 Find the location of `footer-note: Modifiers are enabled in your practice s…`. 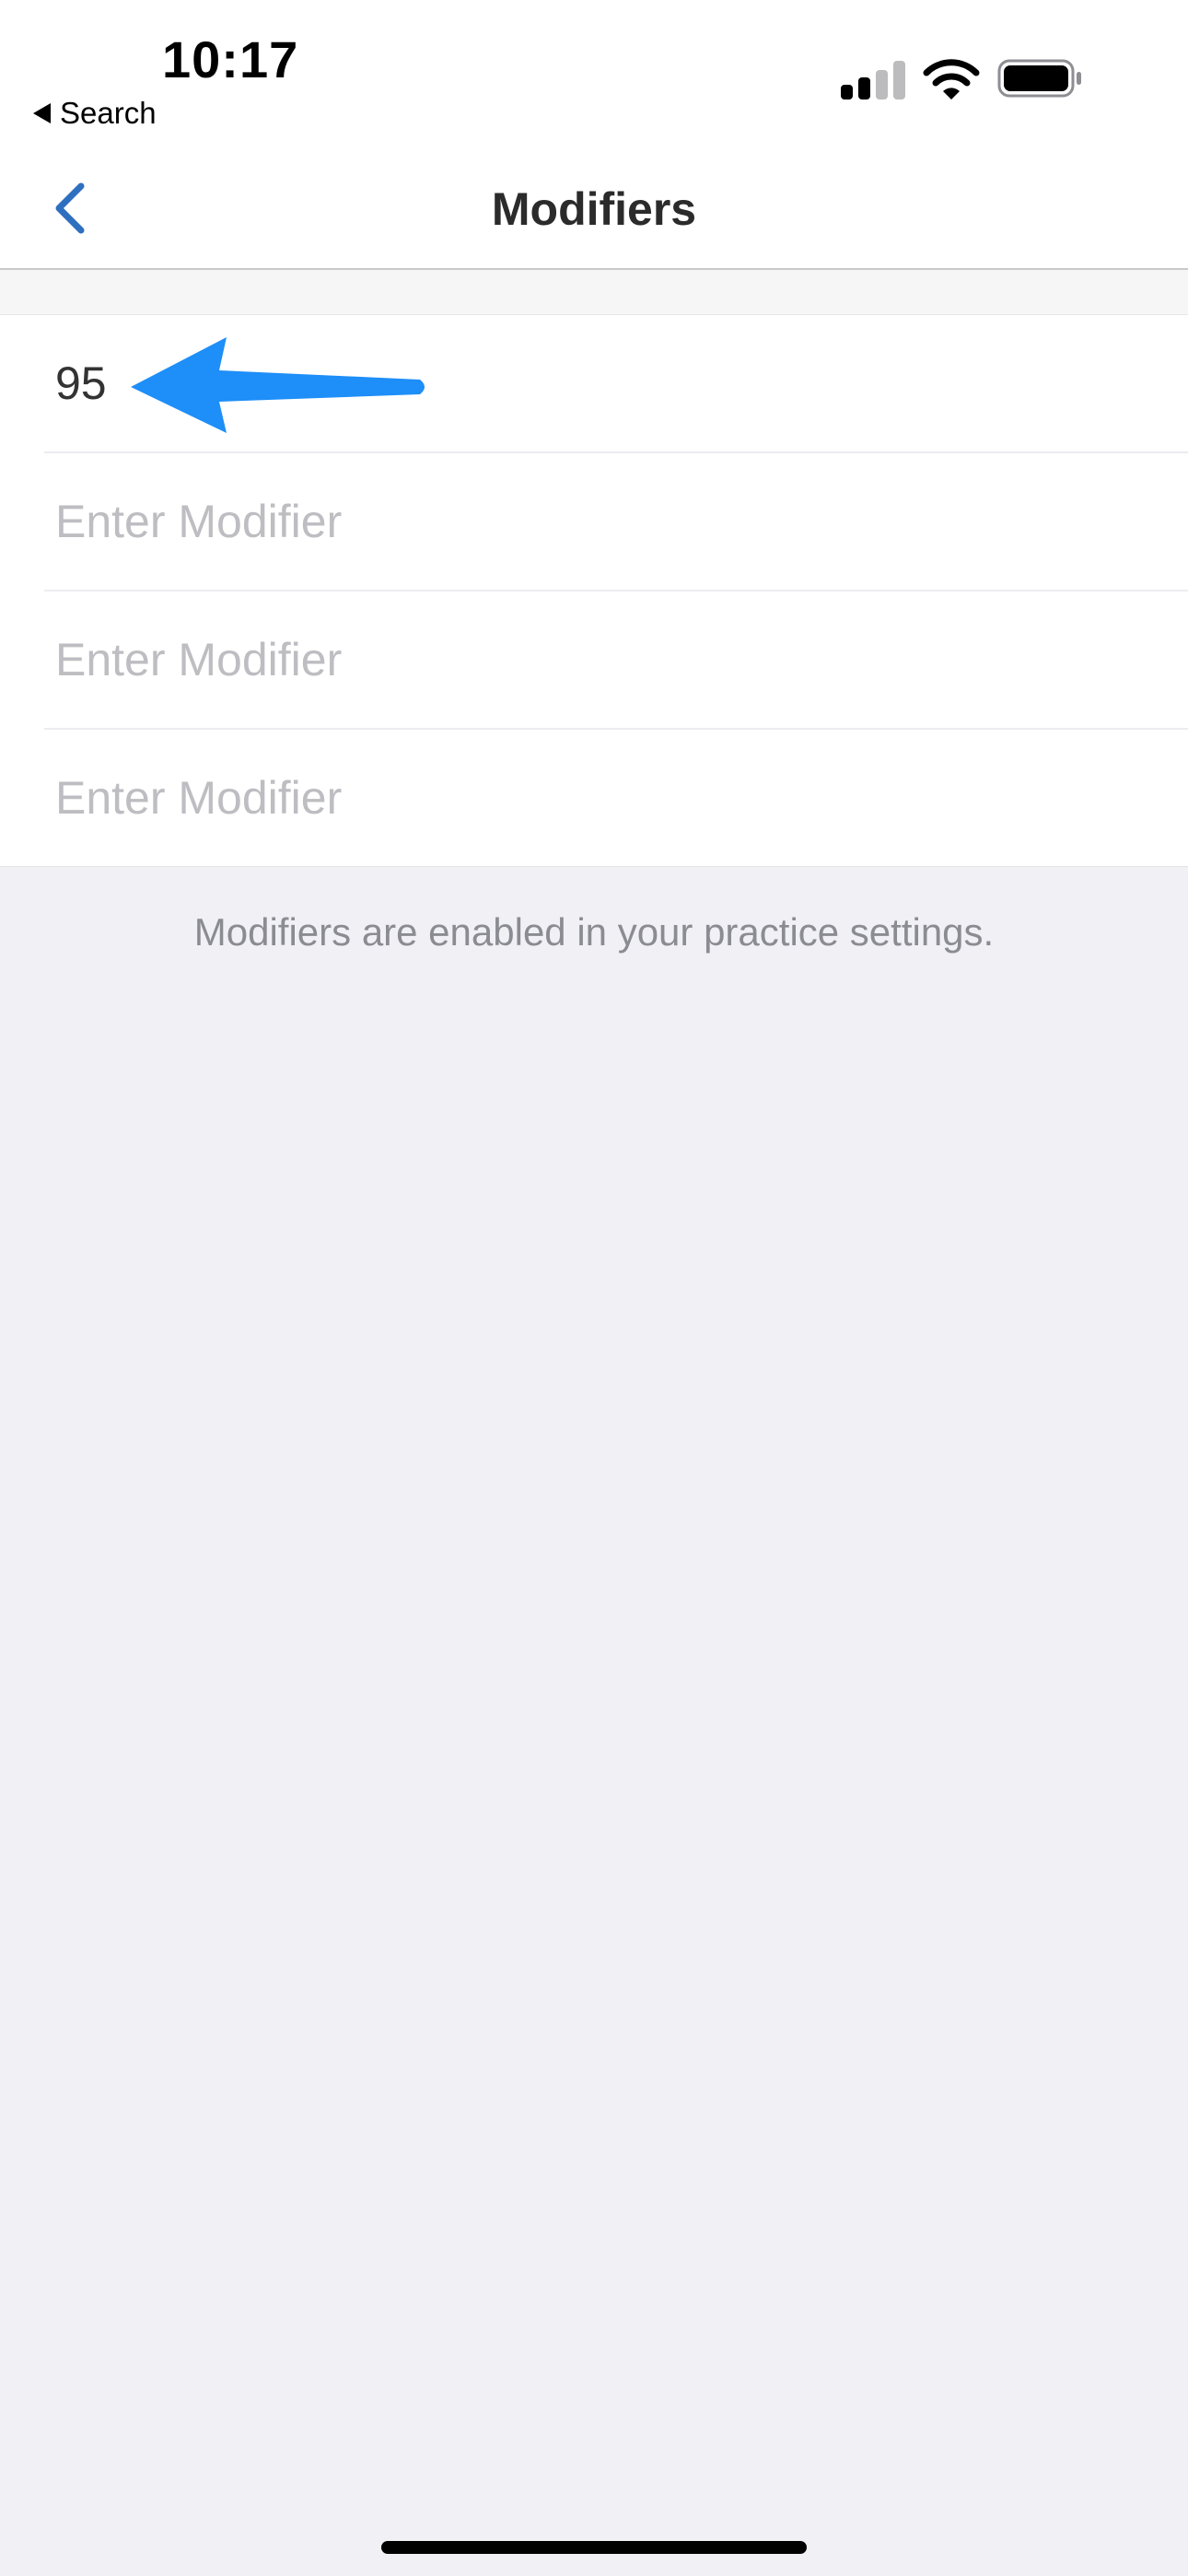

footer-note: Modifiers are enabled in your practice s… is located at coordinates (594, 932).